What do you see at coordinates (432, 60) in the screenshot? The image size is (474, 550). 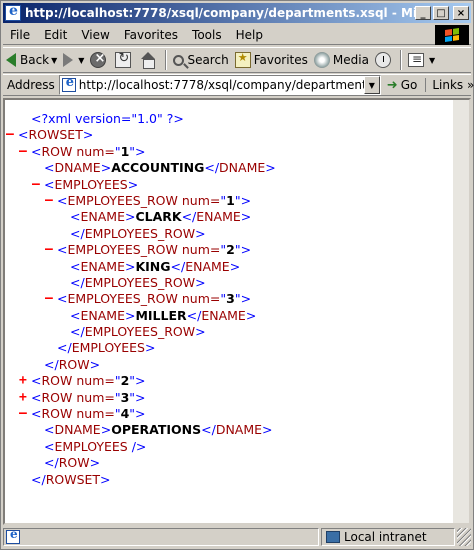 I see `mail-dropdown-icon: ▼` at bounding box center [432, 60].